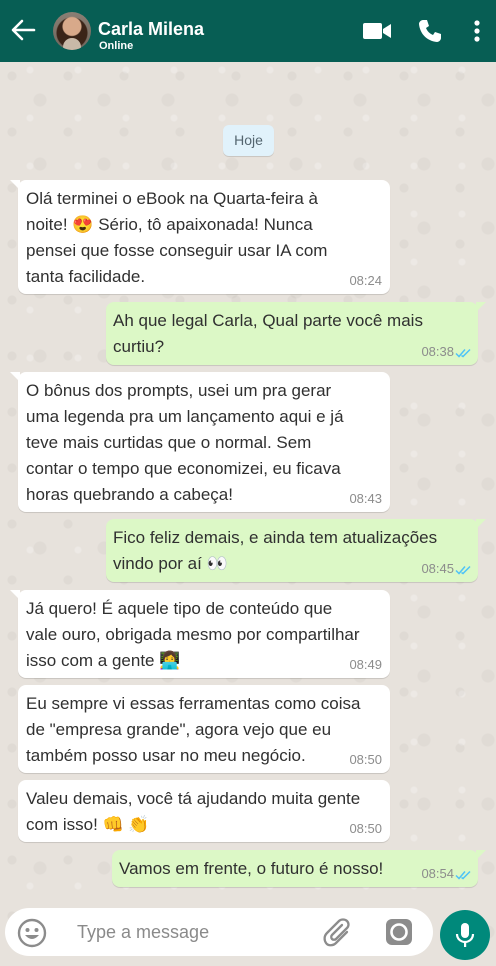 Image resolution: width=496 pixels, height=966 pixels. I want to click on message-bubble-outgoing: Vamos em frente, o futuro é nosso! 08:54, so click(299, 868).